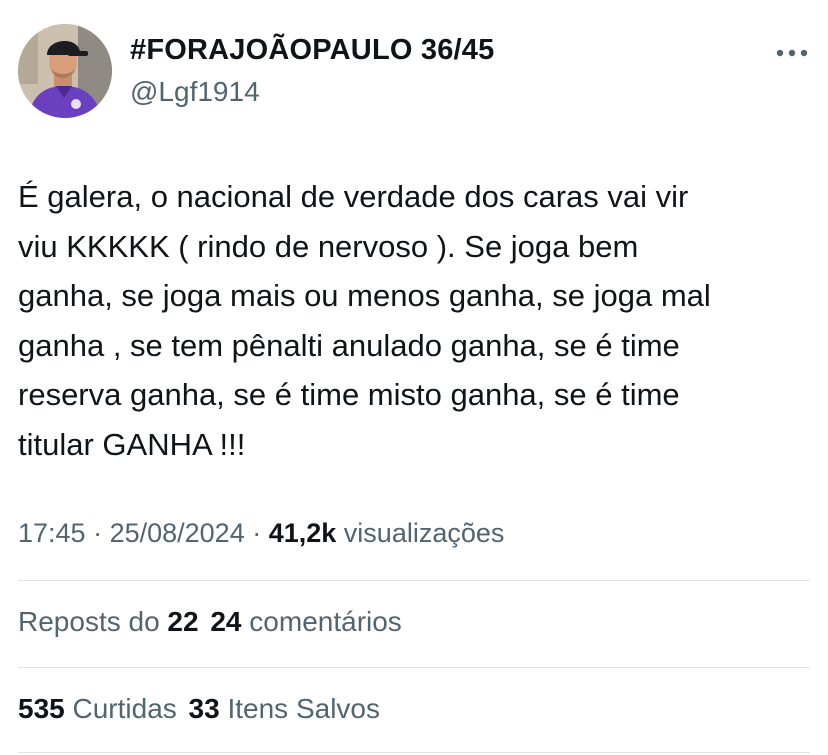 The width and height of the screenshot is (828, 755). I want to click on views-count: 41,2k, so click(302, 533).